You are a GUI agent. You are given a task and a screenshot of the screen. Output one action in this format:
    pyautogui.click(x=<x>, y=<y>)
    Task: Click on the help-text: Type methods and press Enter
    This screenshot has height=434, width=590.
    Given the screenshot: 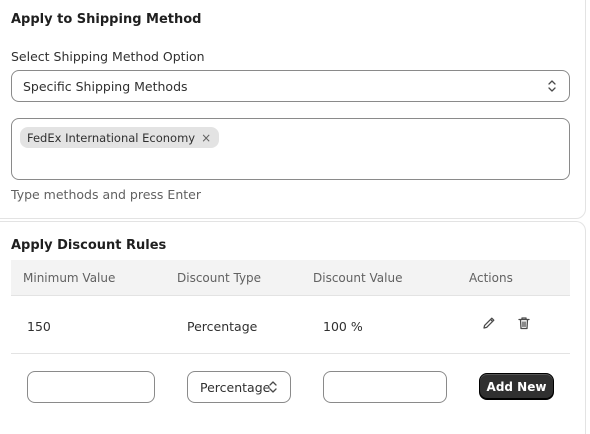 What is the action you would take?
    pyautogui.click(x=106, y=194)
    